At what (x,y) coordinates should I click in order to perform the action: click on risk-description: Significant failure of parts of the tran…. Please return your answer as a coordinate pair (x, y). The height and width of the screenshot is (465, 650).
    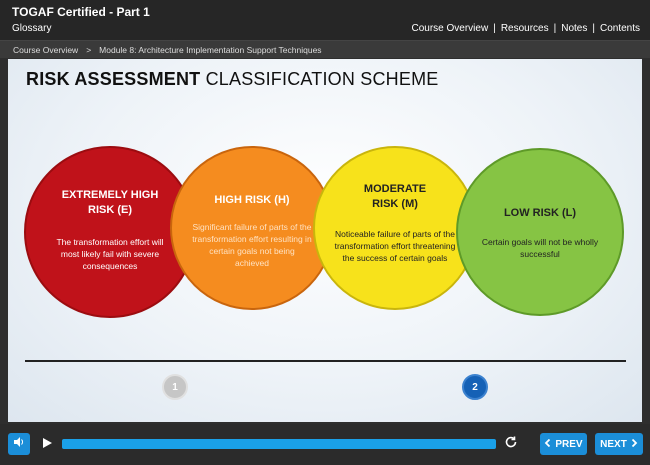
    Looking at the image, I should click on (252, 245).